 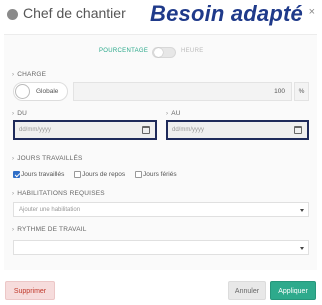 I want to click on section-du: › DU, so click(x=19, y=113).